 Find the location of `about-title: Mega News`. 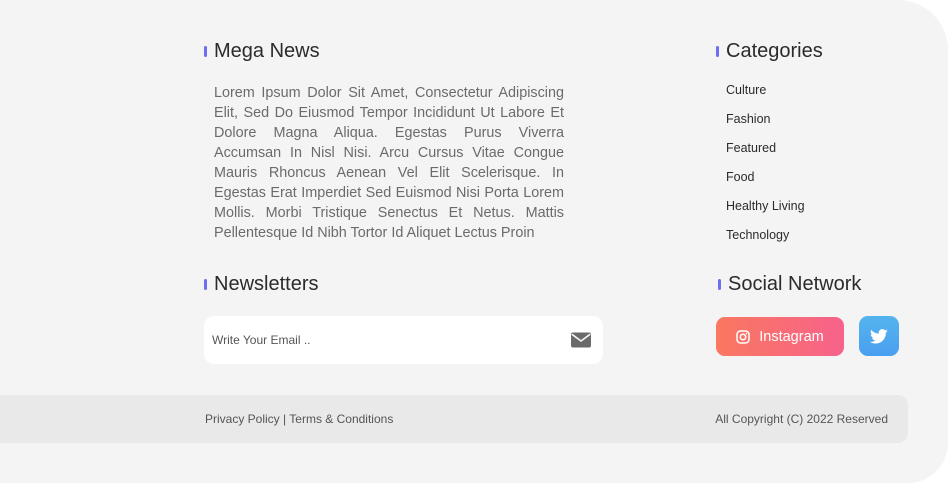

about-title: Mega News is located at coordinates (267, 51).